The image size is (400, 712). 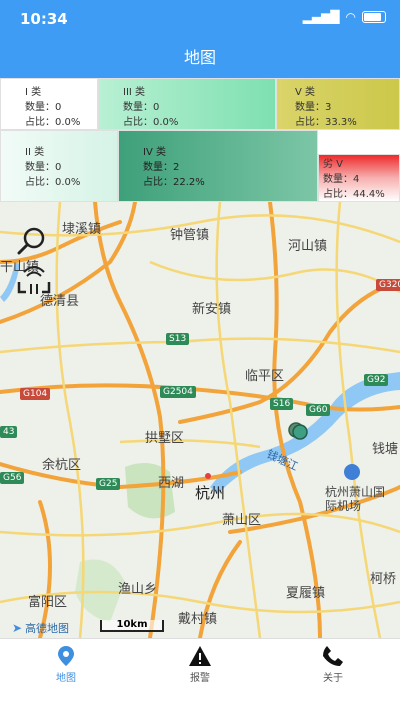 I want to click on map-place-label: 余杭区, so click(x=62, y=465).